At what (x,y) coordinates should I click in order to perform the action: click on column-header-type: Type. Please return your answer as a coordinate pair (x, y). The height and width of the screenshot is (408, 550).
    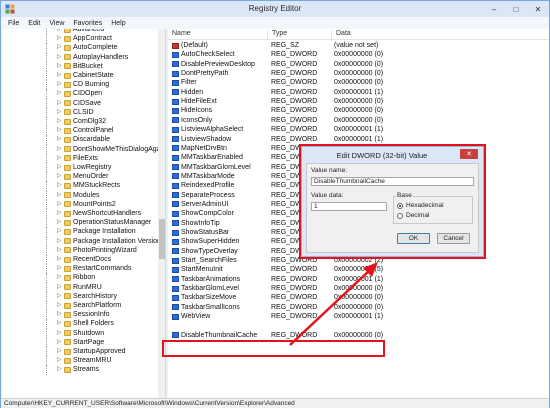
    Looking at the image, I should click on (300, 34).